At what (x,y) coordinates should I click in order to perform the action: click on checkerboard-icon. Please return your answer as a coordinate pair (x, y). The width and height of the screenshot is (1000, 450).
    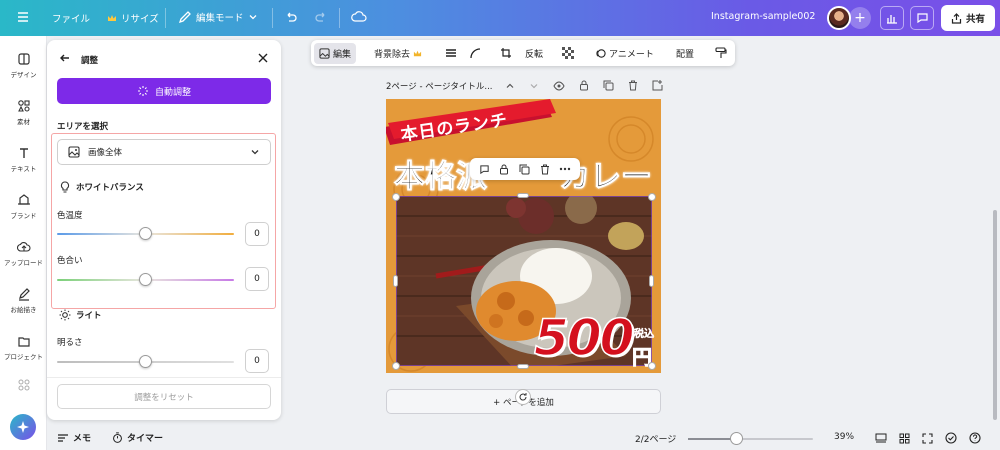
    Looking at the image, I should click on (568, 53).